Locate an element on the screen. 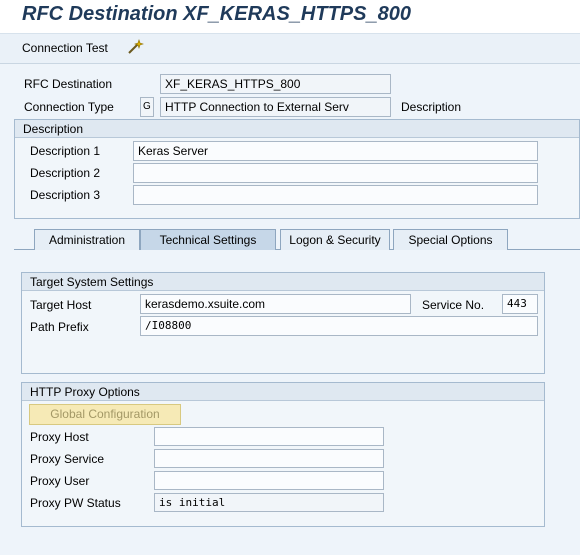  rfc-destination-label: RFC Destination is located at coordinates (68, 84).